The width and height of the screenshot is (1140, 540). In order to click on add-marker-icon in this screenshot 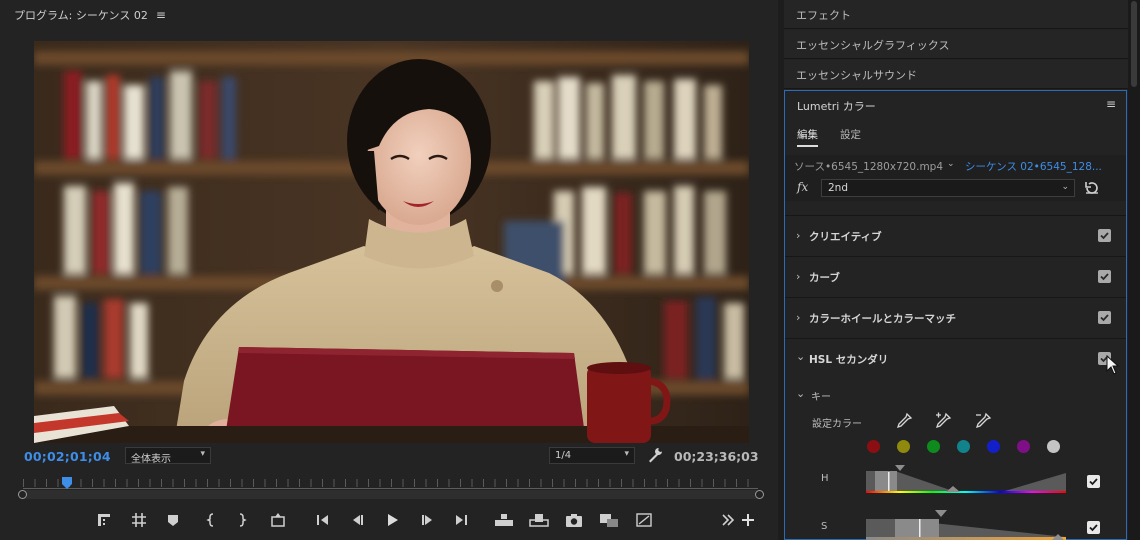, I will do `click(173, 520)`.